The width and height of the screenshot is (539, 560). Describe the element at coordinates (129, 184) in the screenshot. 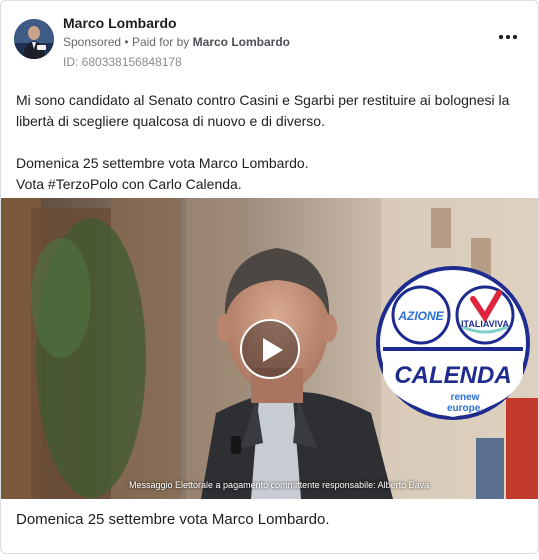

I see `post-body-line: Vota #TerzoPolo con Carlo Calenda.` at that location.